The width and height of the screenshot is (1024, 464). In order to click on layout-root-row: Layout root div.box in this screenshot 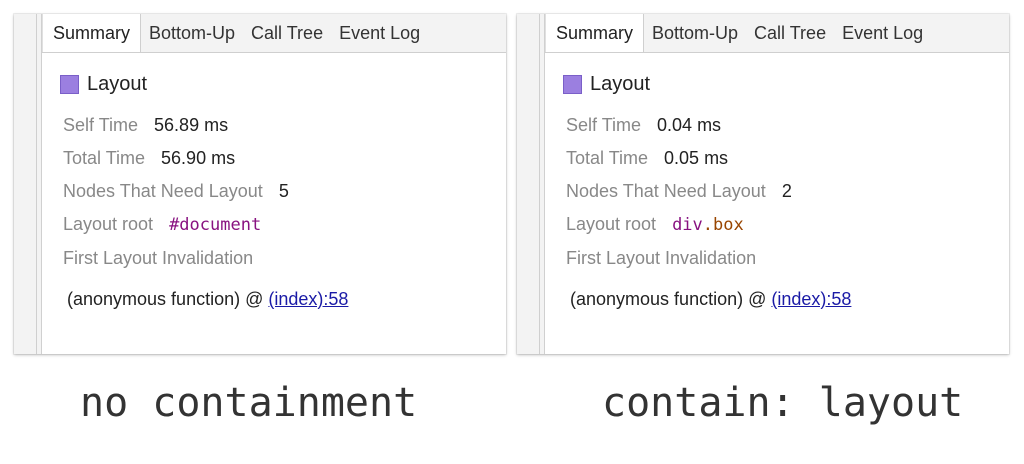, I will do `click(655, 224)`.